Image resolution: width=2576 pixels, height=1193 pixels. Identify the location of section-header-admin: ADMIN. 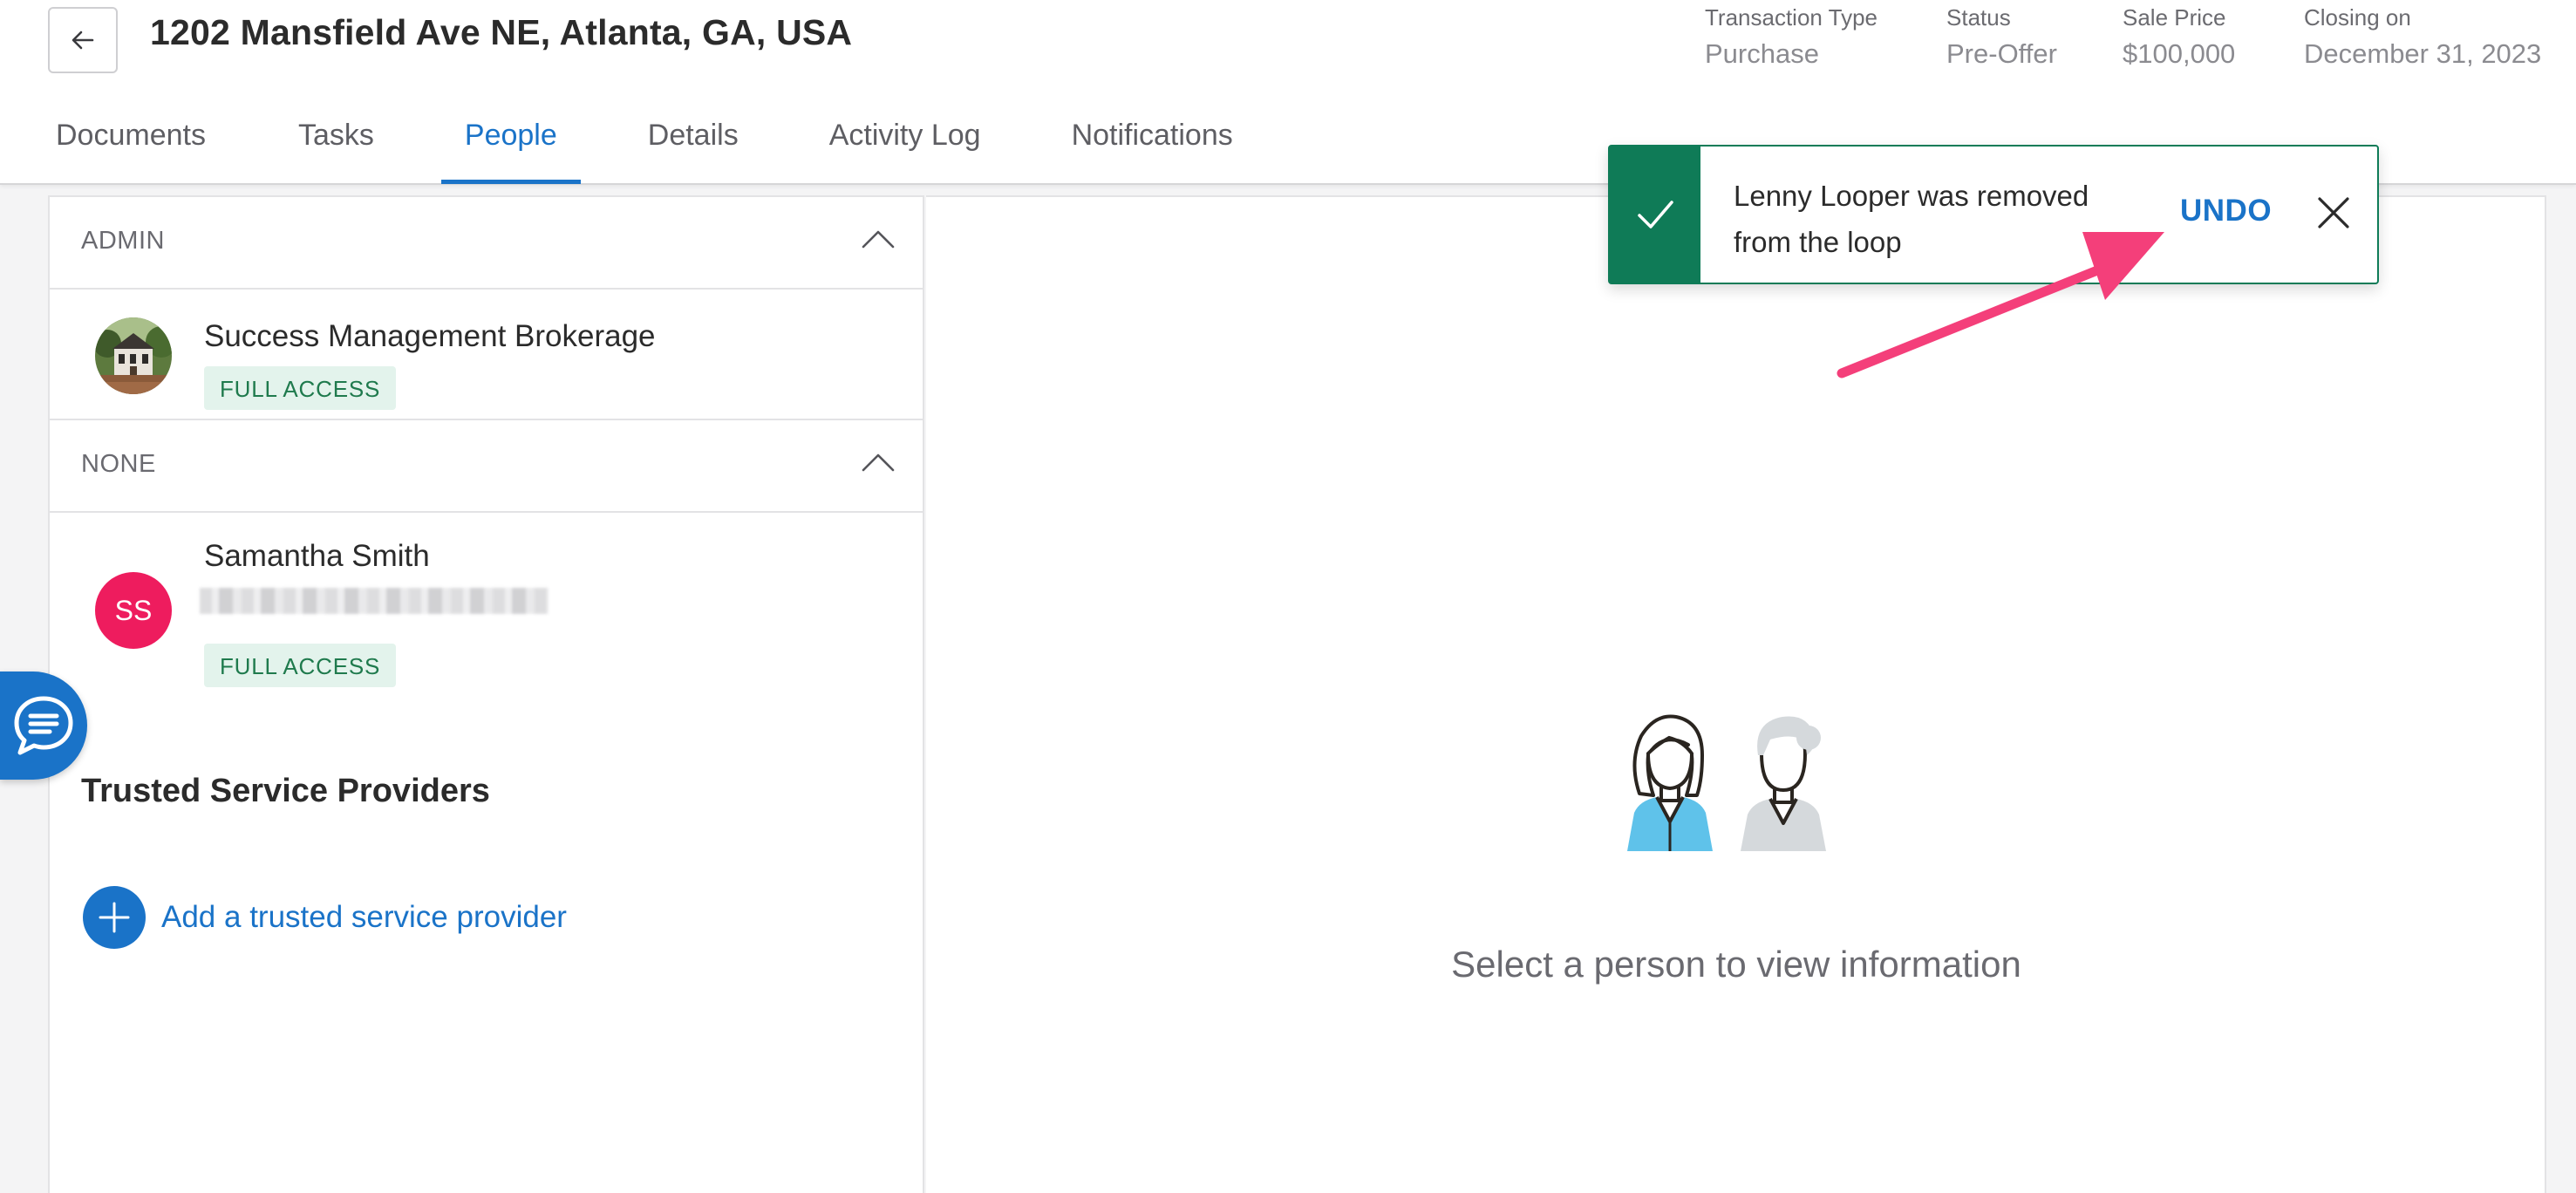
(486, 243).